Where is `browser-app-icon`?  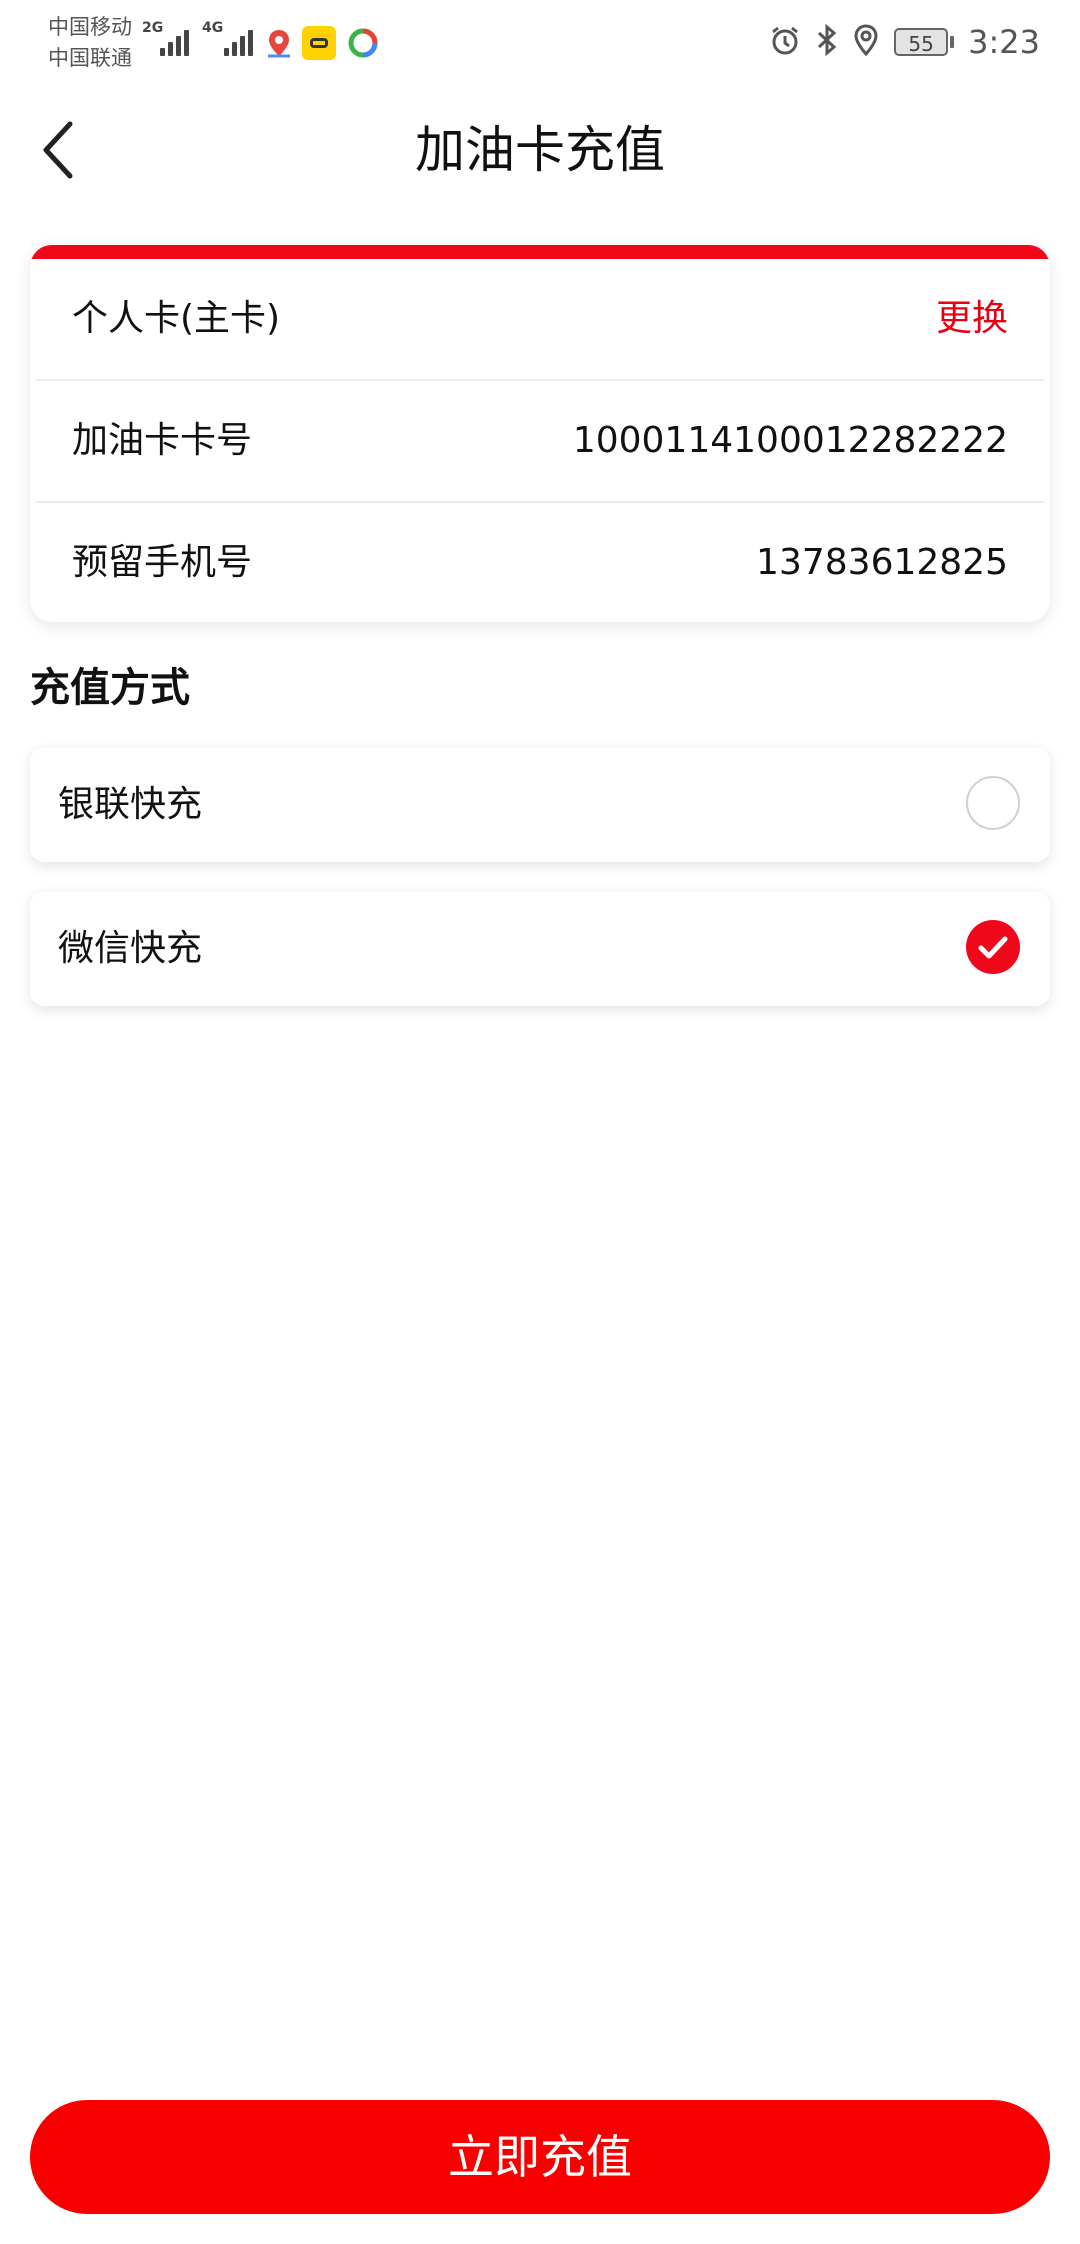
browser-app-icon is located at coordinates (363, 43).